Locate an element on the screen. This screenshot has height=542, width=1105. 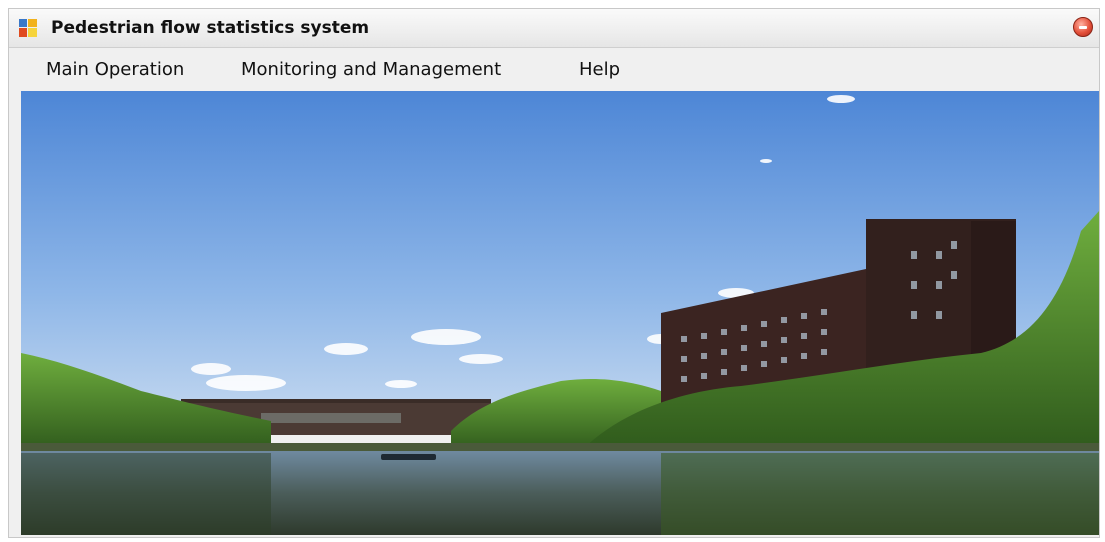
window-title: Pedestrian flow statistics system is located at coordinates (210, 28).